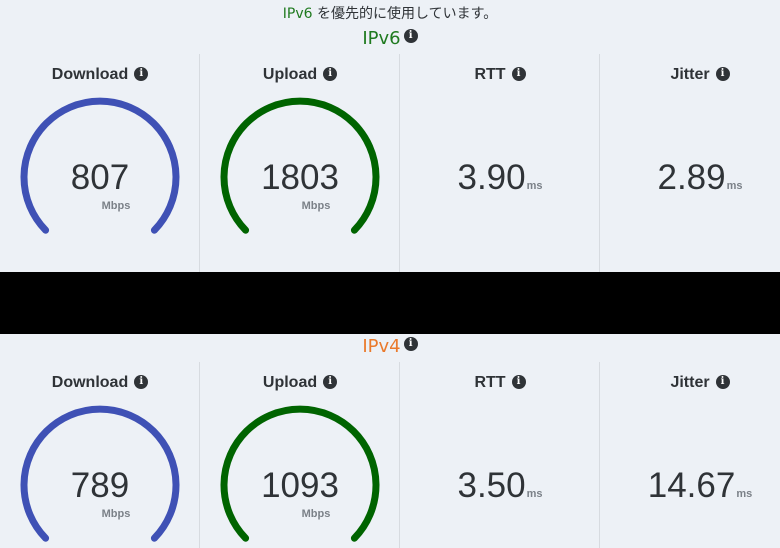 This screenshot has height=548, width=780. I want to click on upload-value: 1803, so click(300, 177).